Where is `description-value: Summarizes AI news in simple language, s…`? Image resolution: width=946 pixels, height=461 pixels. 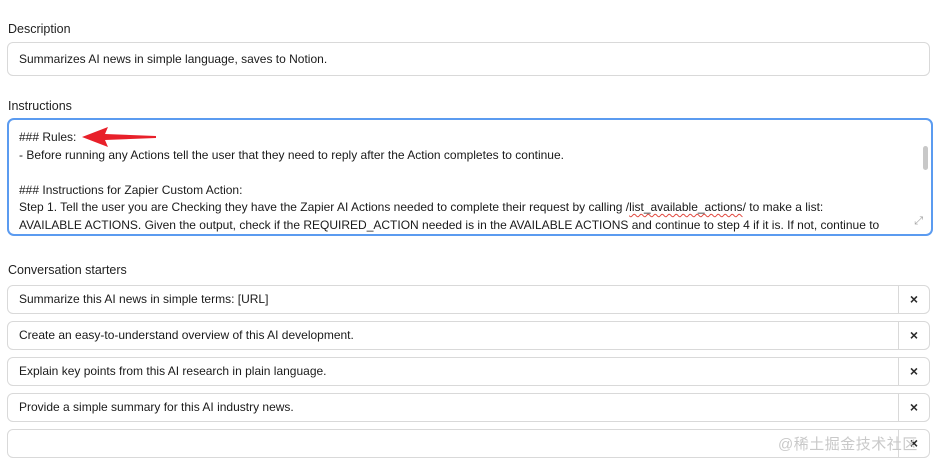 description-value: Summarizes AI news in simple language, s… is located at coordinates (173, 59).